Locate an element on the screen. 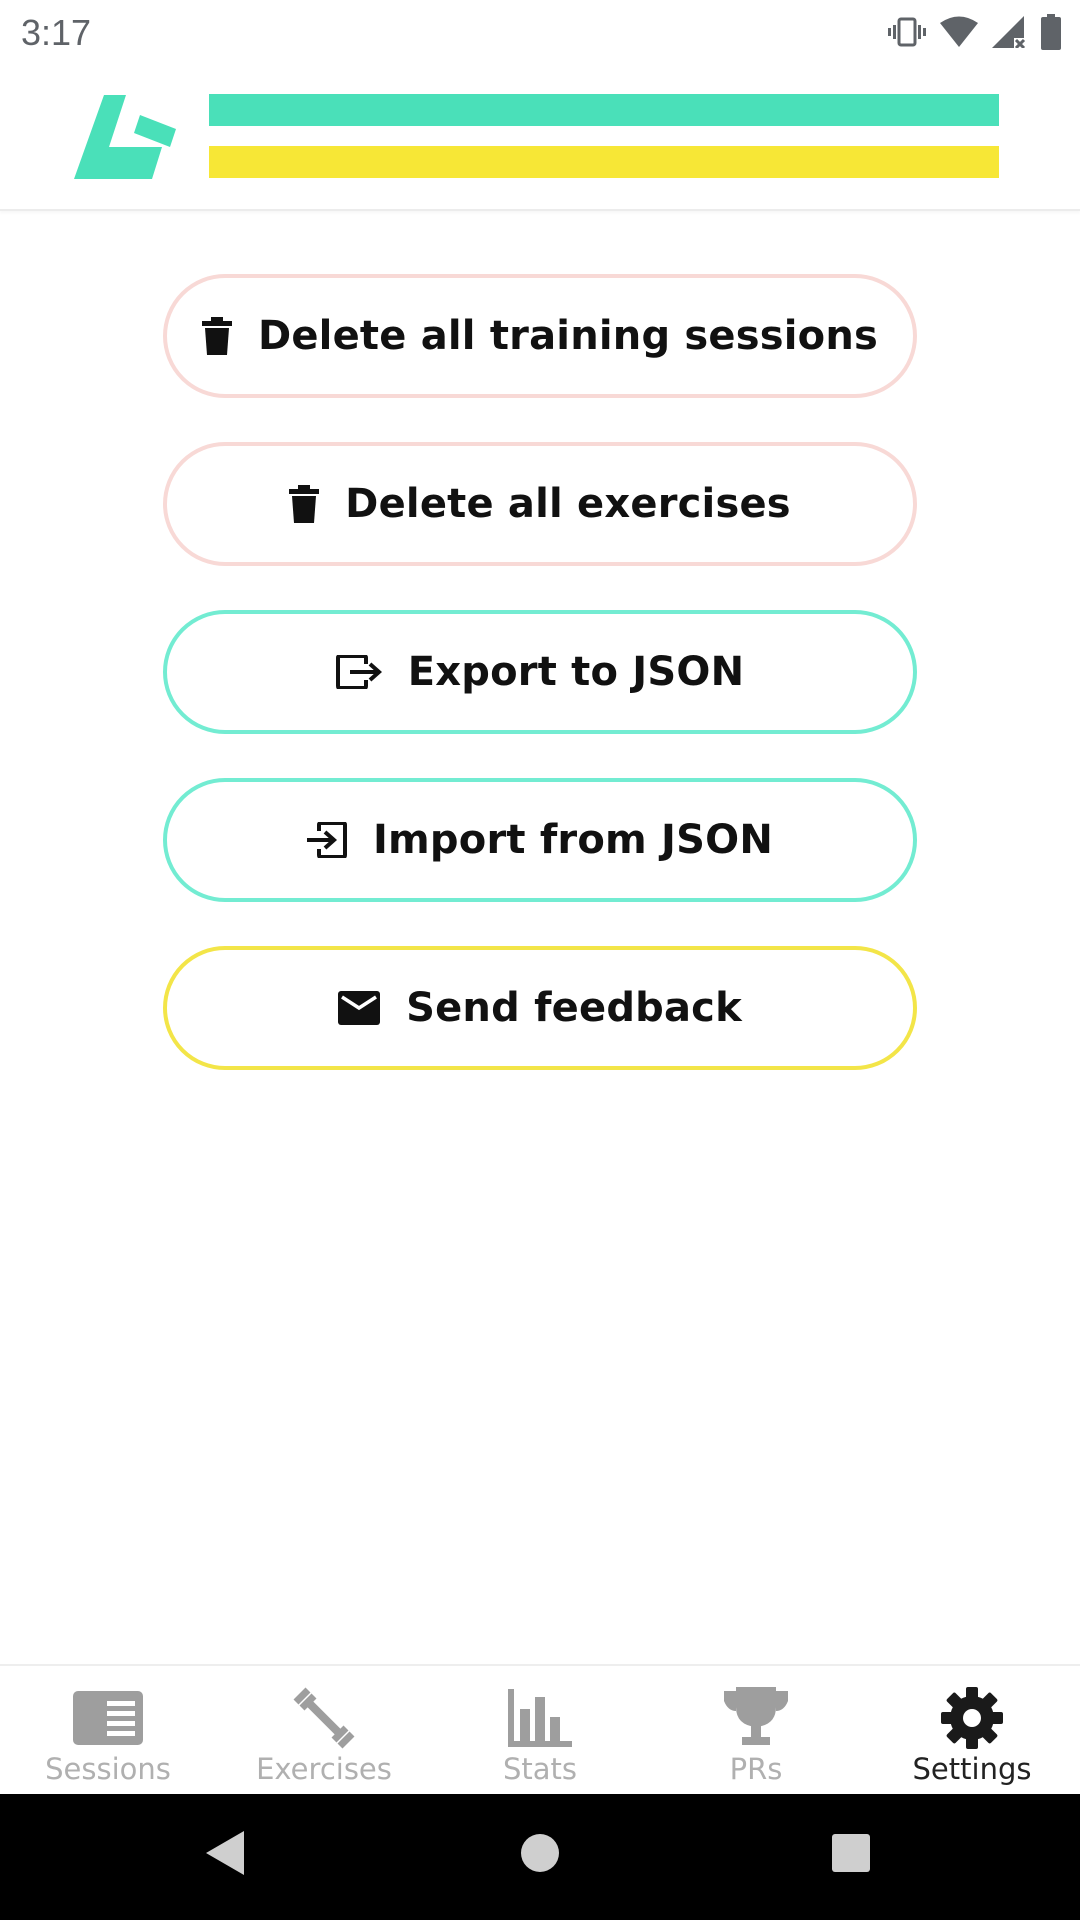  delete-all-exercises-button: Delete all exercises is located at coordinates (540, 504).